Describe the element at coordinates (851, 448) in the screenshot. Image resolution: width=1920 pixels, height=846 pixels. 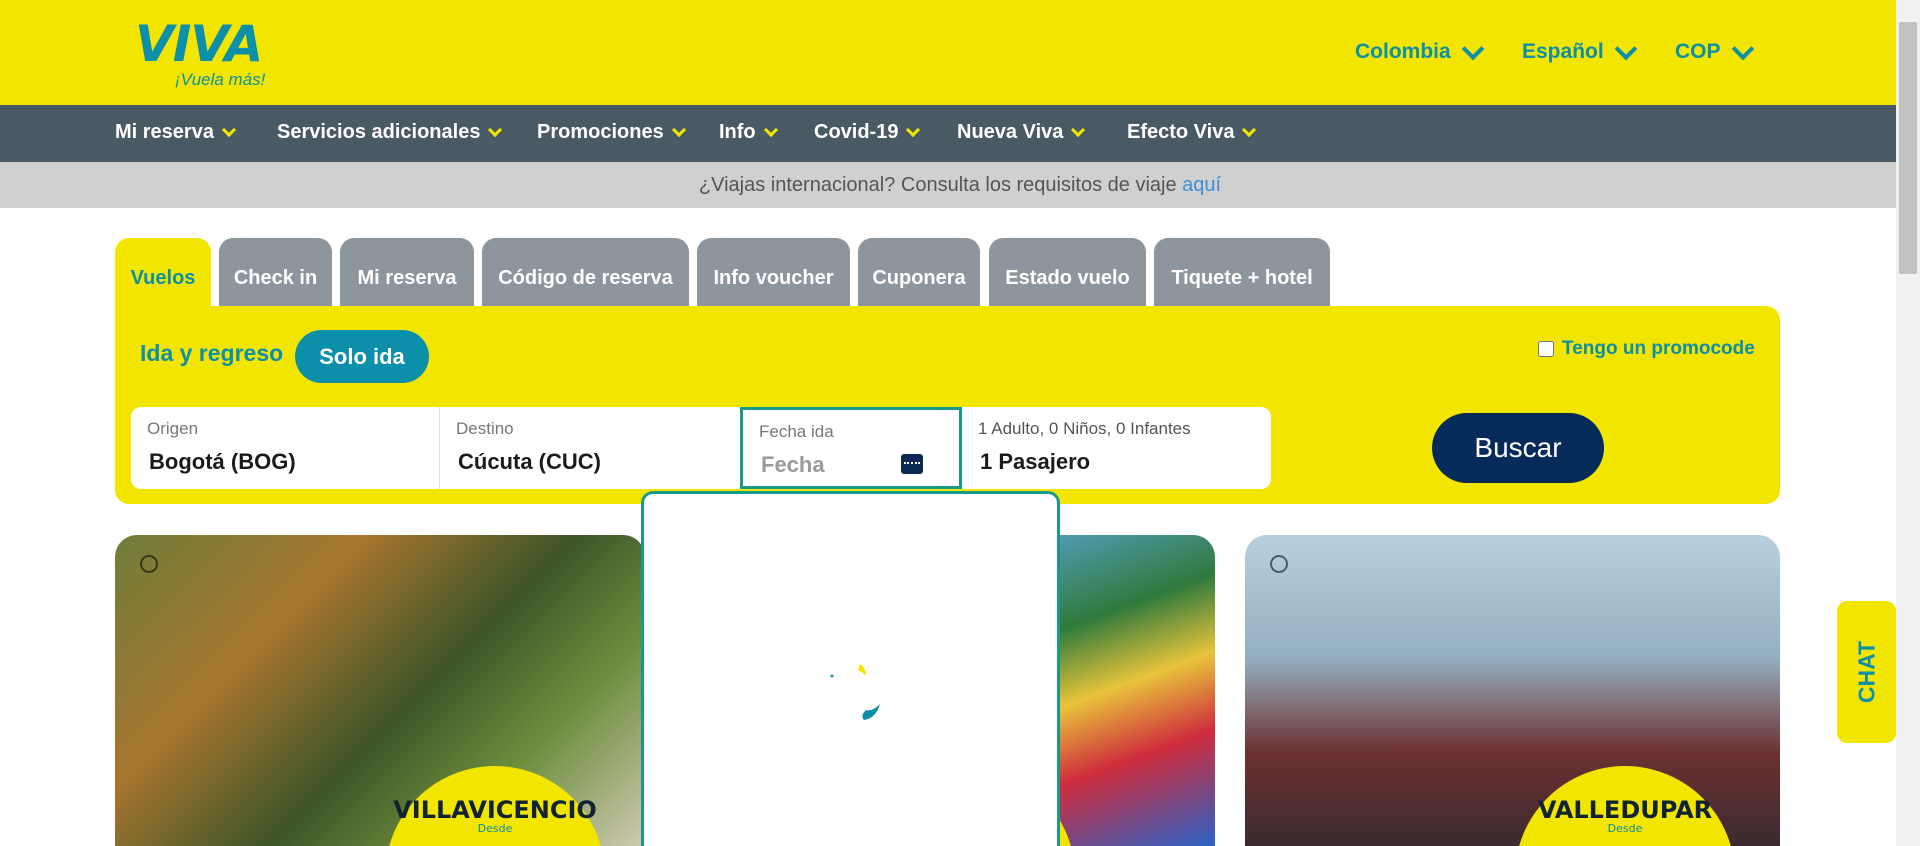
I see `departure-date-field: Fecha ida Fecha` at that location.